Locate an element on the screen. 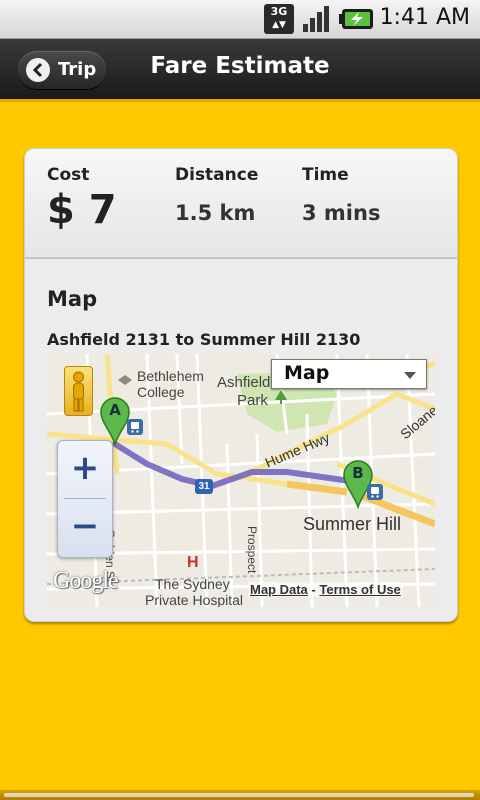  time-label: Time is located at coordinates (325, 175).